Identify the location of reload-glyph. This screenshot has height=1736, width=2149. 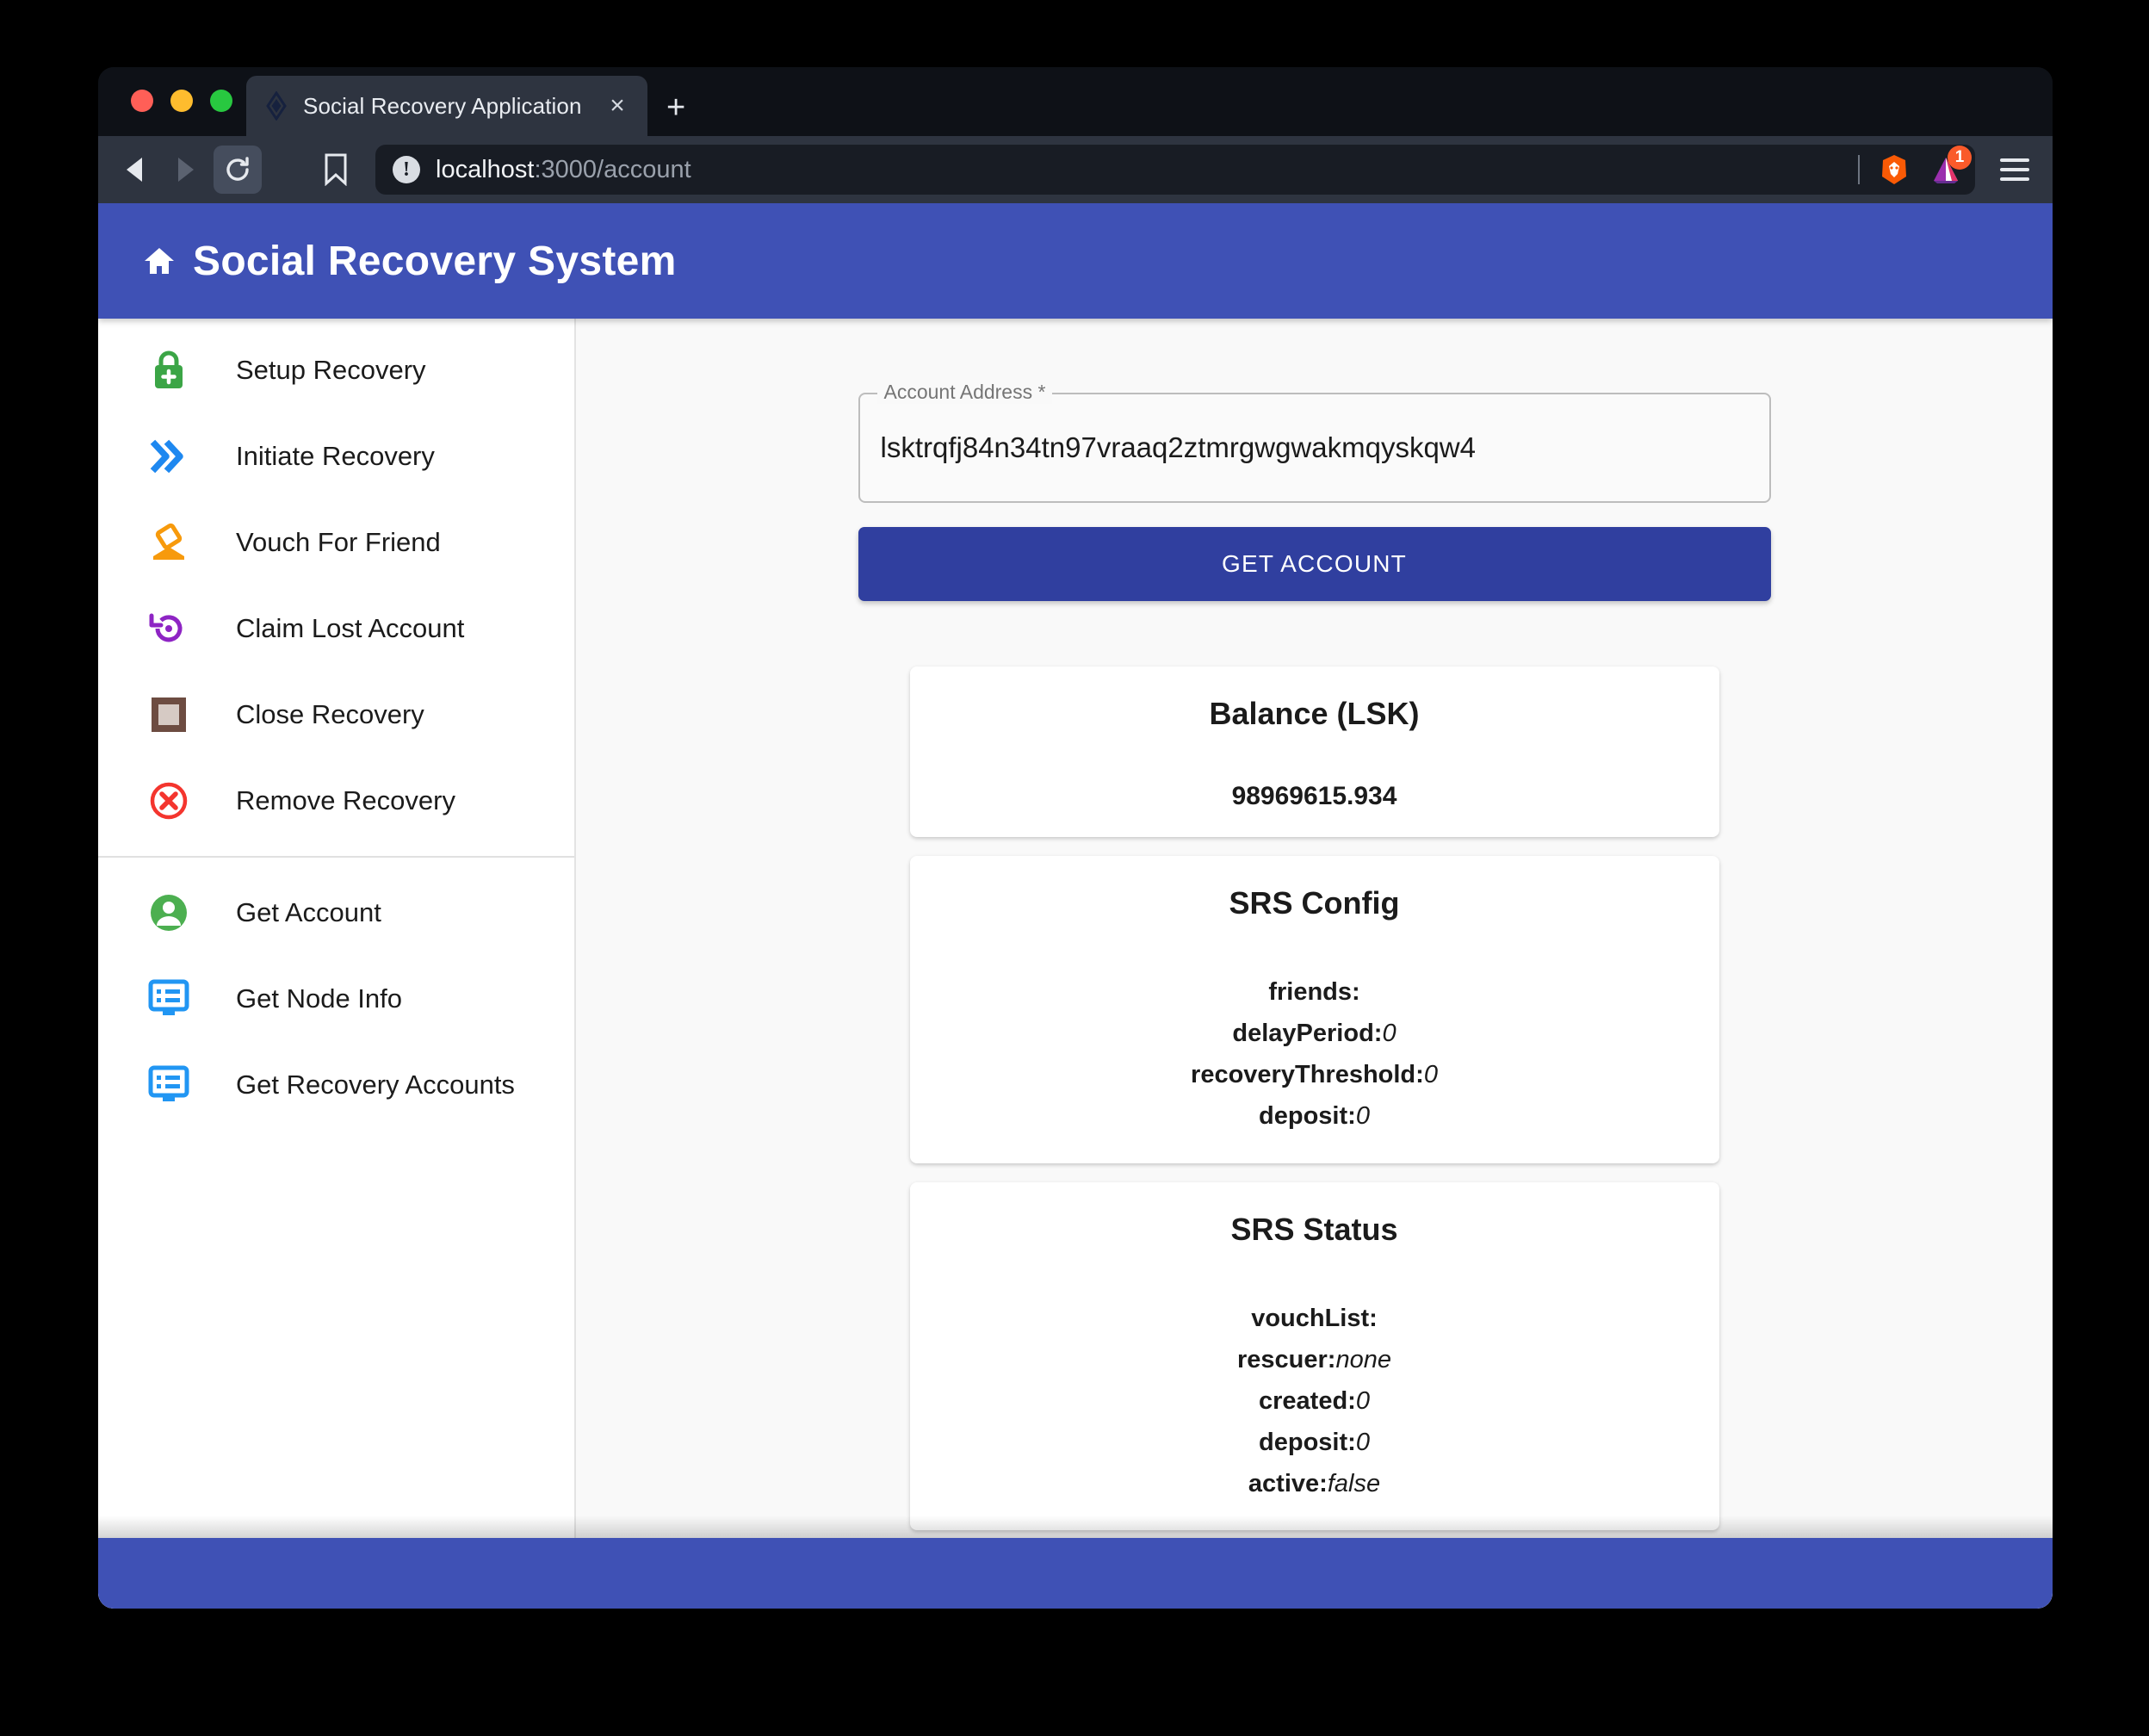
(237, 169).